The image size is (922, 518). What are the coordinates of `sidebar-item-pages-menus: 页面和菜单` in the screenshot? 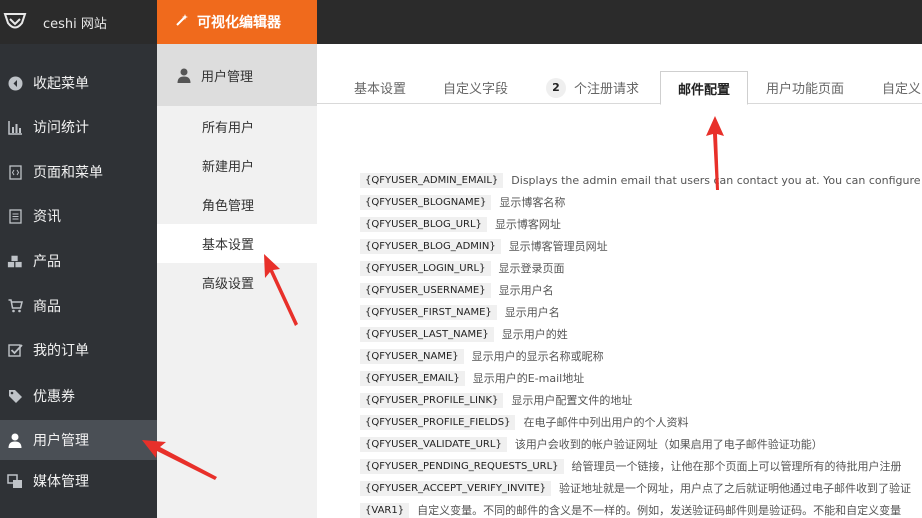 It's located at (78, 172).